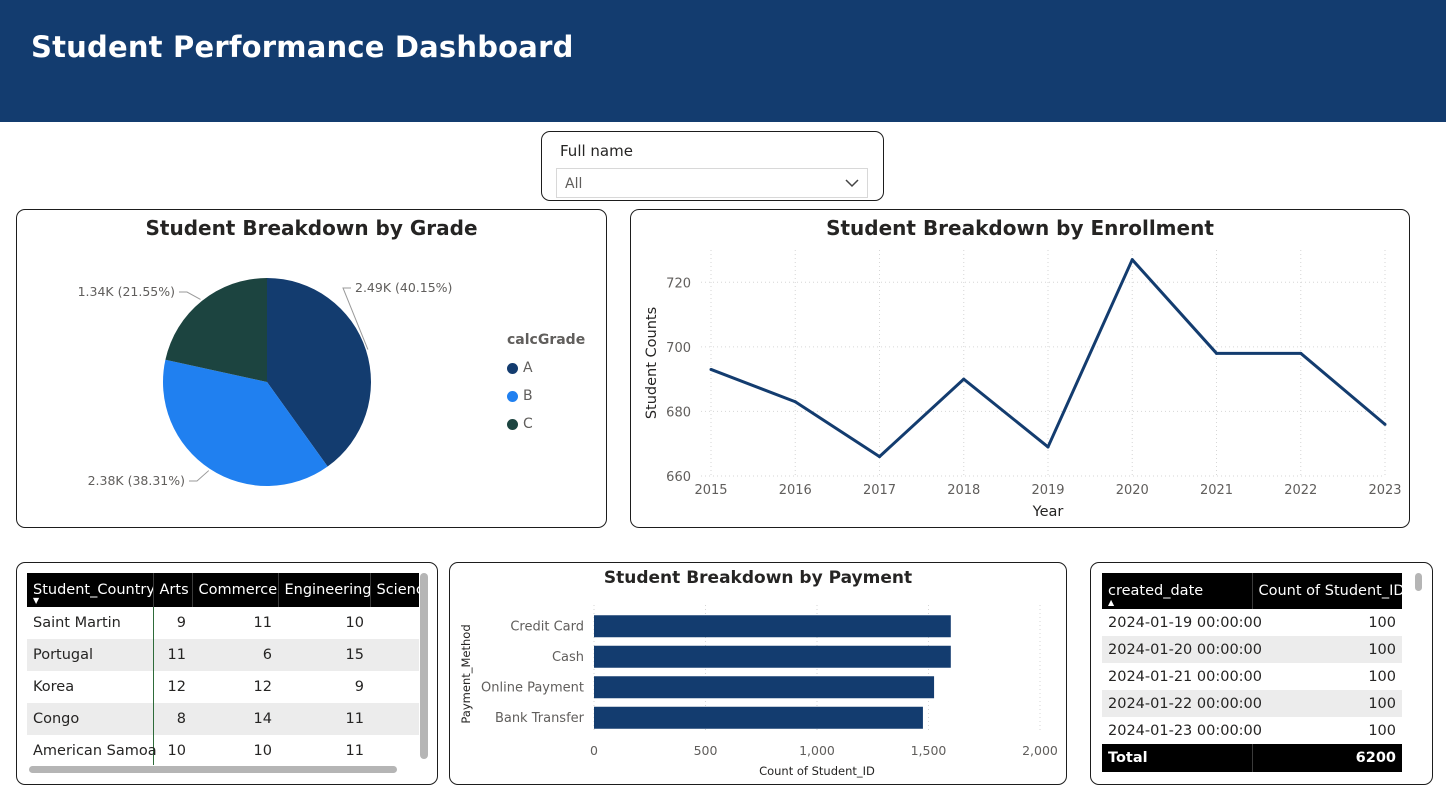  I want to click on col-header-created-date: created_date ▲, so click(1177, 591).